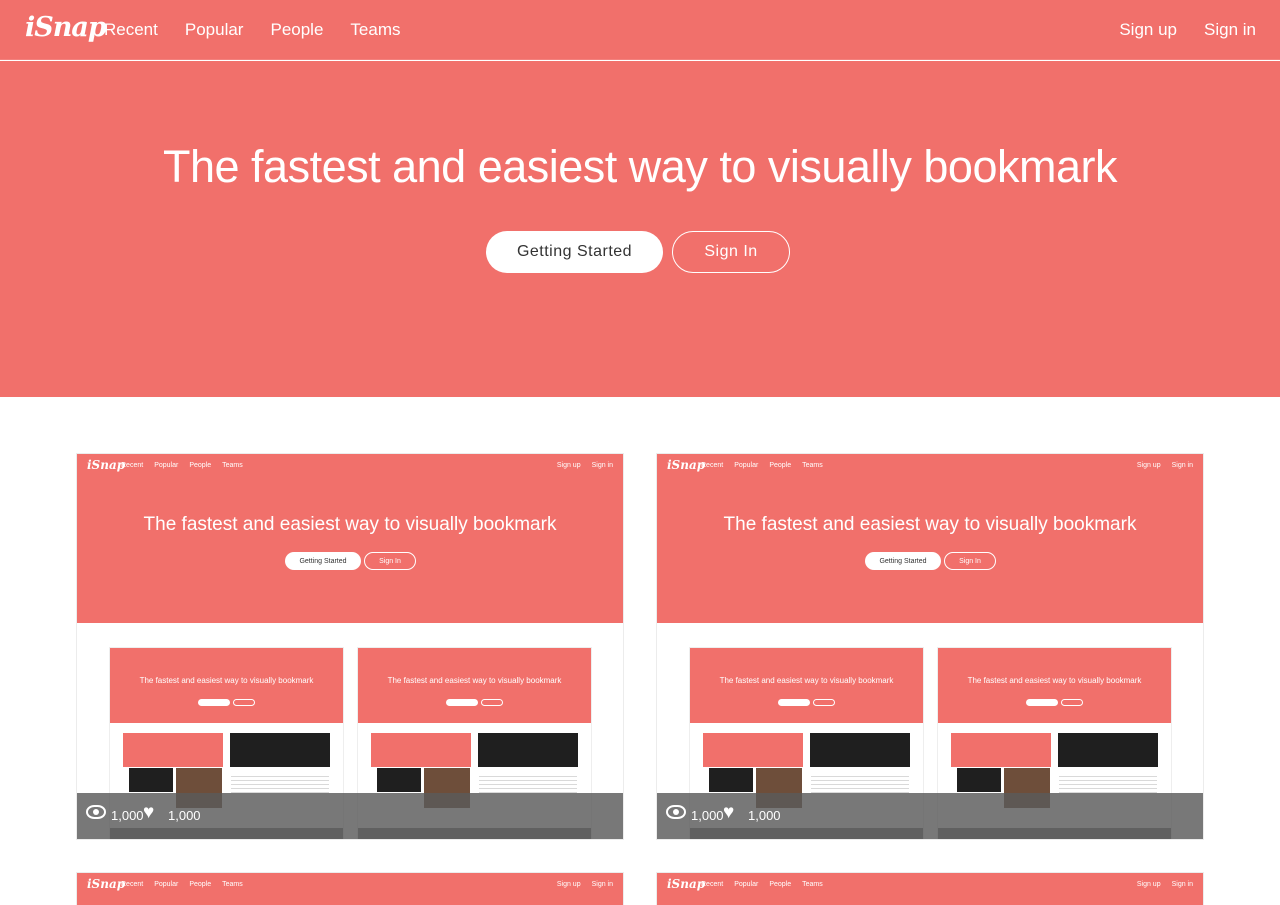 This screenshot has width=1280, height=905. I want to click on nav-auth-links: Sign up Sign in, so click(1174, 30).